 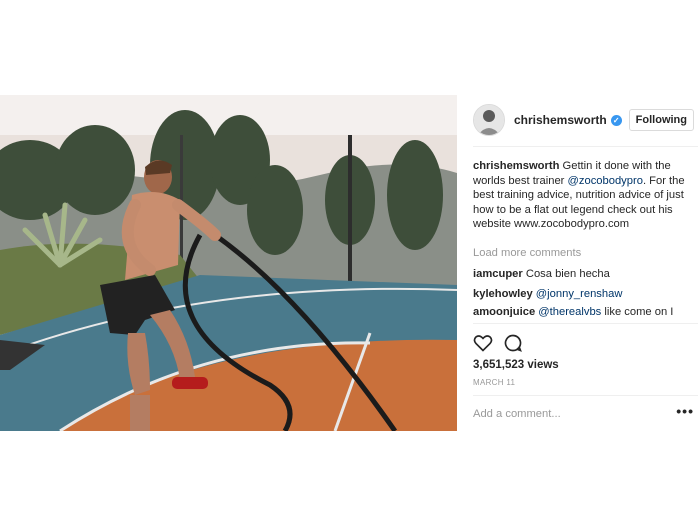 I want to click on caption-username: chrishemsworth, so click(x=516, y=166).